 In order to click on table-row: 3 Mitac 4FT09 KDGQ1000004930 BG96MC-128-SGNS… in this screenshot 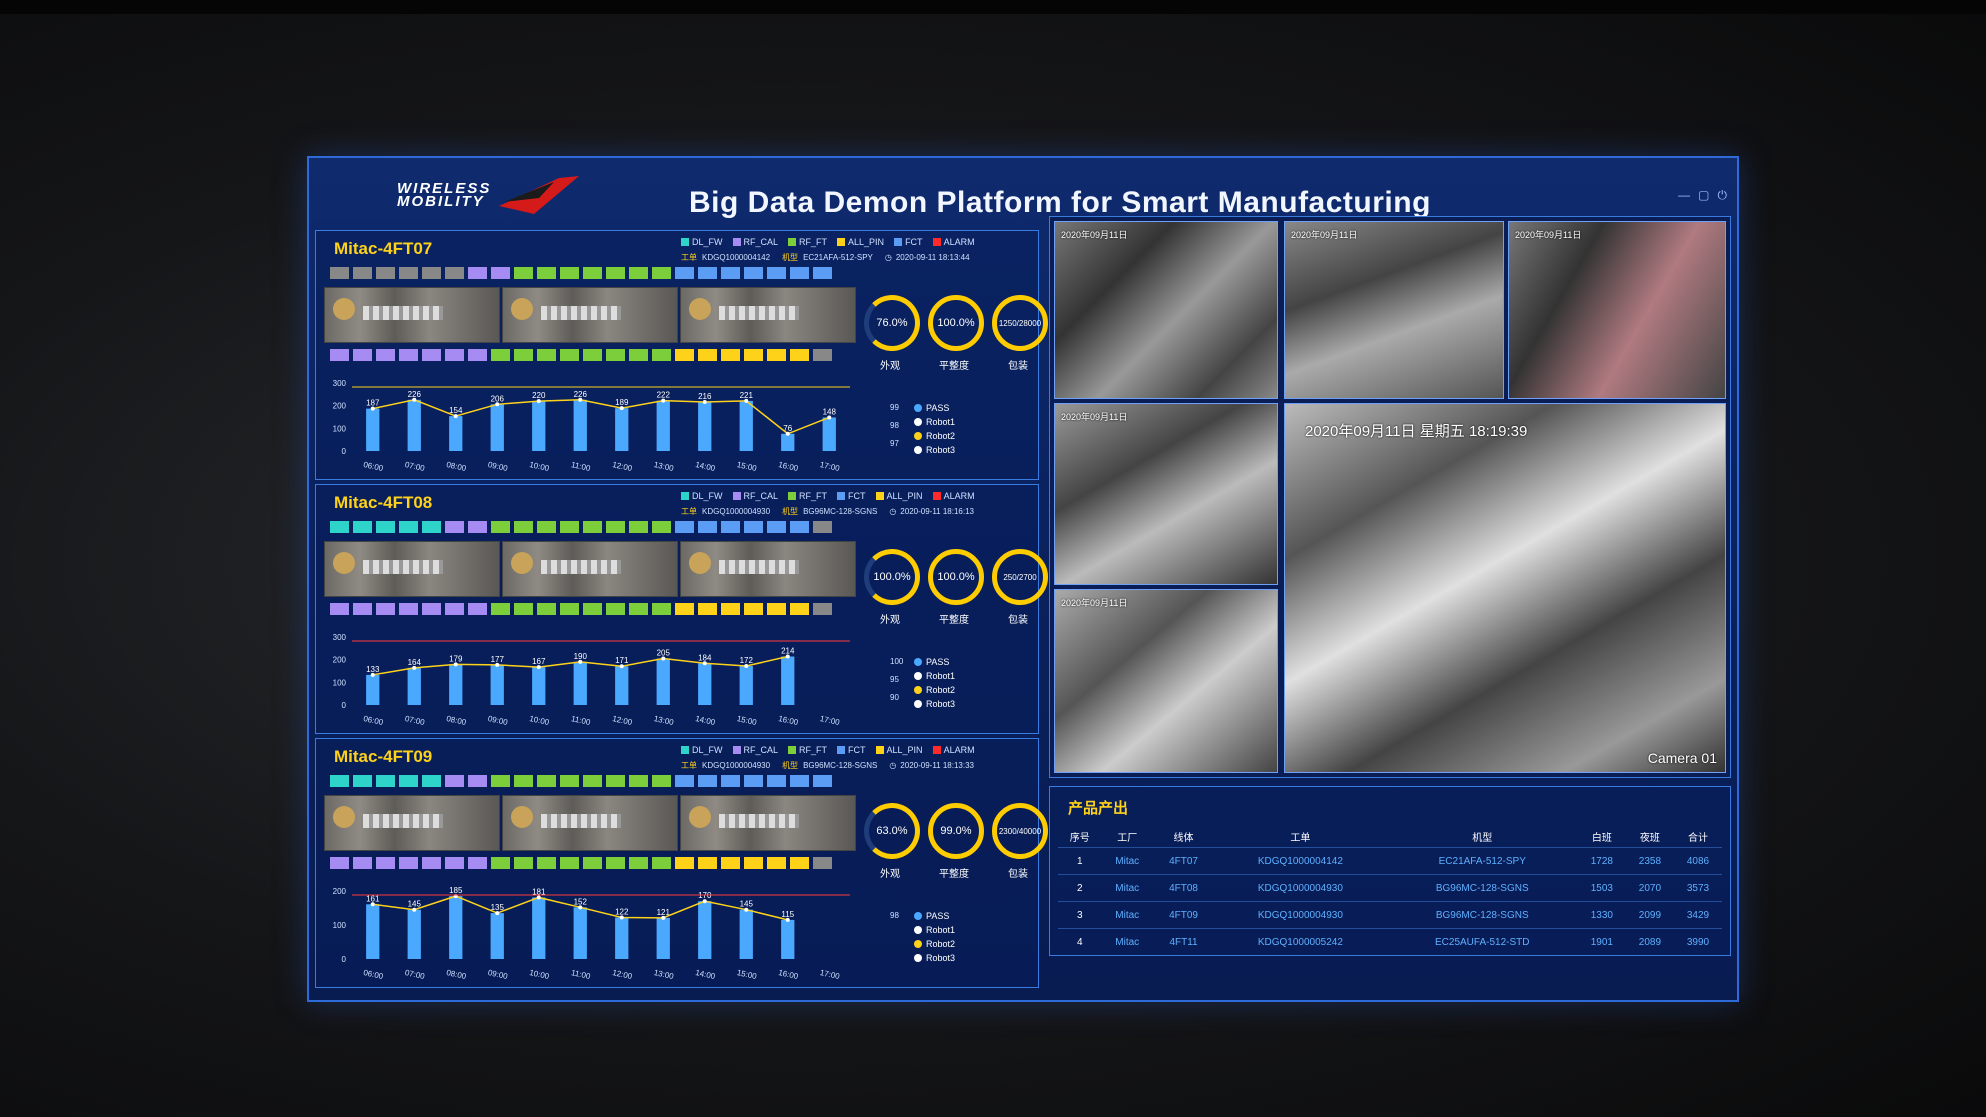, I will do `click(1390, 915)`.